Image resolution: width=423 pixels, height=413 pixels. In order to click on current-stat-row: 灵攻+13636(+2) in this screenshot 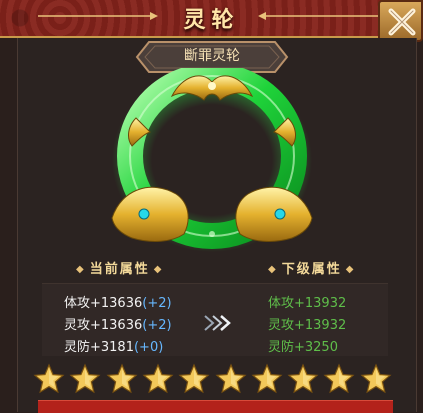, I will do `click(118, 323)`.